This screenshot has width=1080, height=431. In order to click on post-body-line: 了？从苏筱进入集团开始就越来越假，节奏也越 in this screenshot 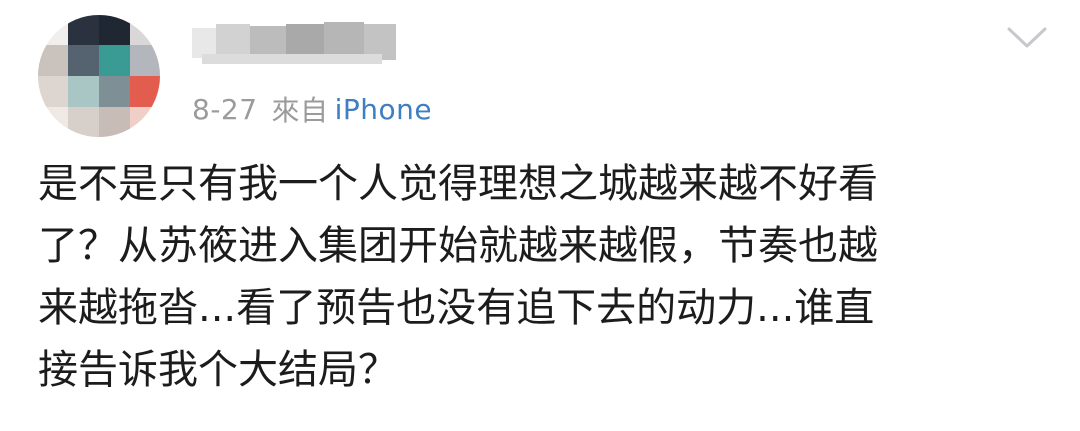, I will do `click(458, 246)`.